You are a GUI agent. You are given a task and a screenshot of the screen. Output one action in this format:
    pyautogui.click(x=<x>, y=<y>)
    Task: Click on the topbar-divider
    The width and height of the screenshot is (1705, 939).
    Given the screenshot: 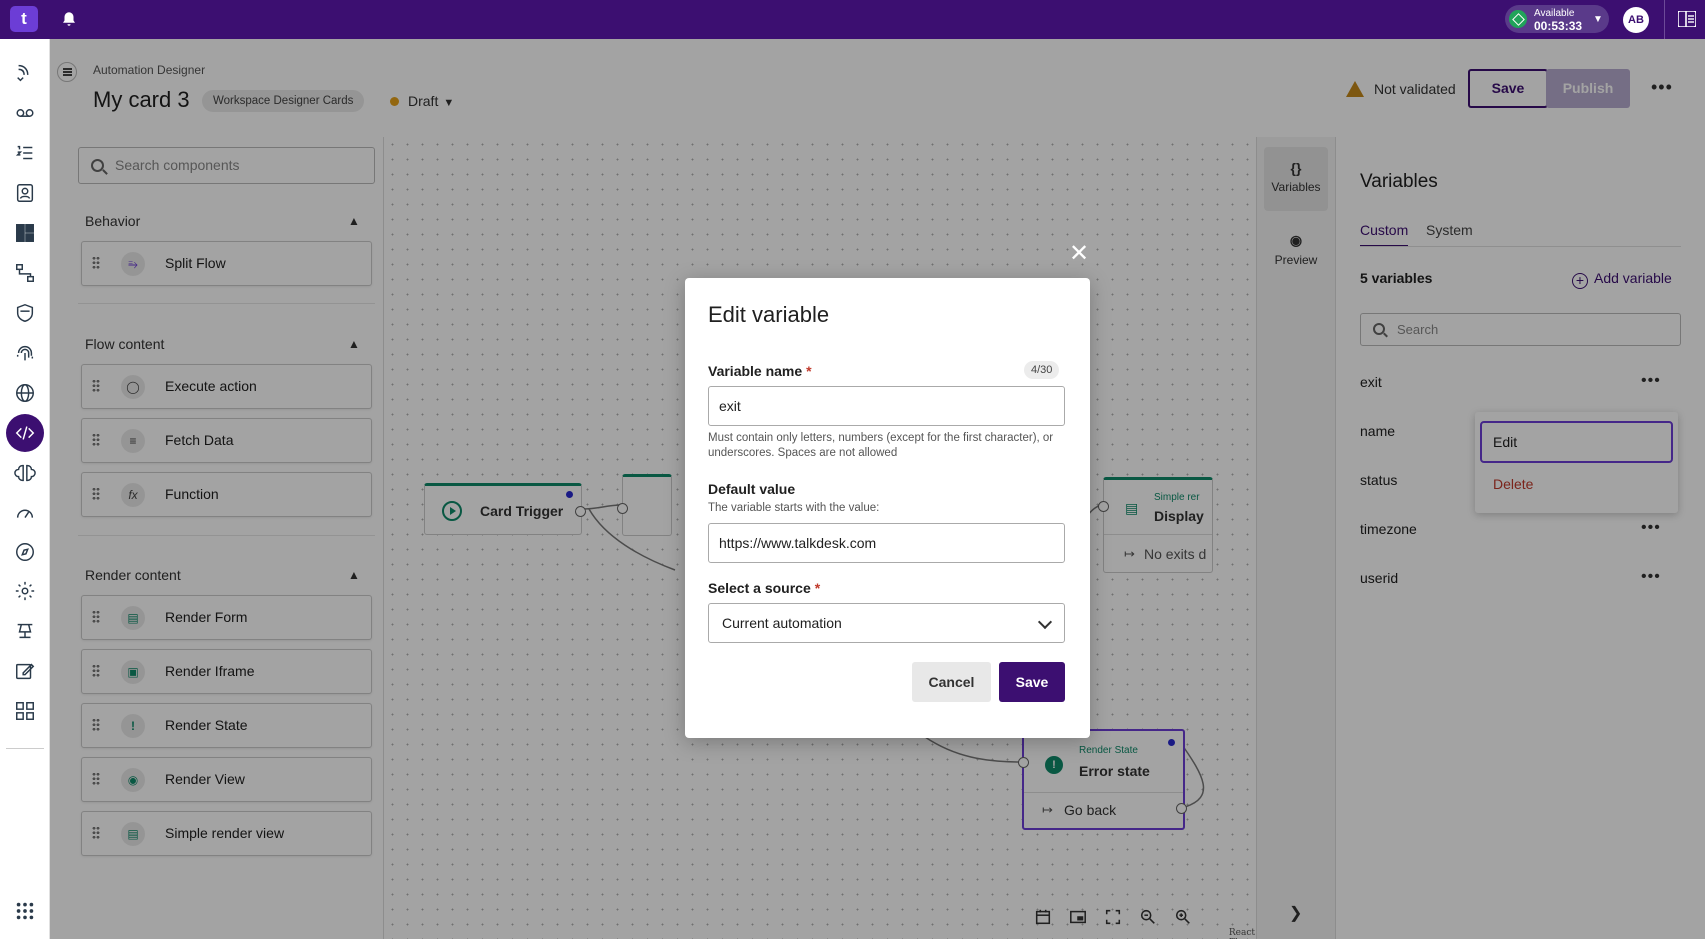 What is the action you would take?
    pyautogui.click(x=1664, y=19)
    